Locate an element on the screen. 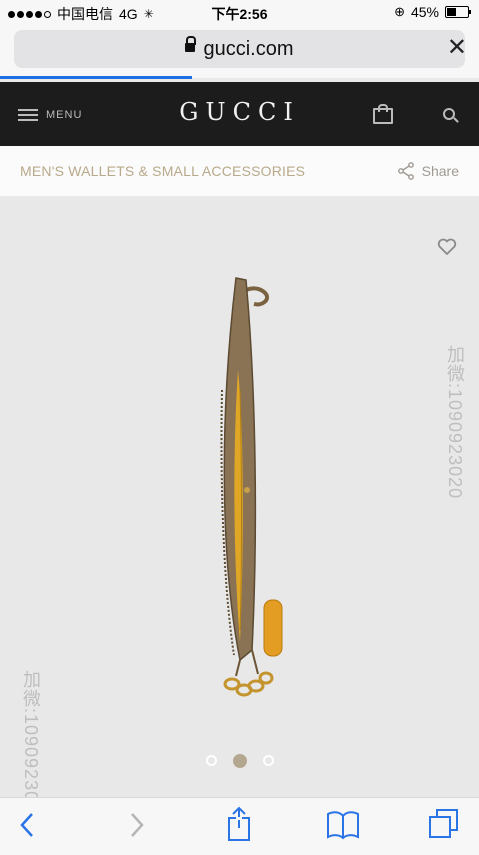  share-icon is located at coordinates (239, 824).